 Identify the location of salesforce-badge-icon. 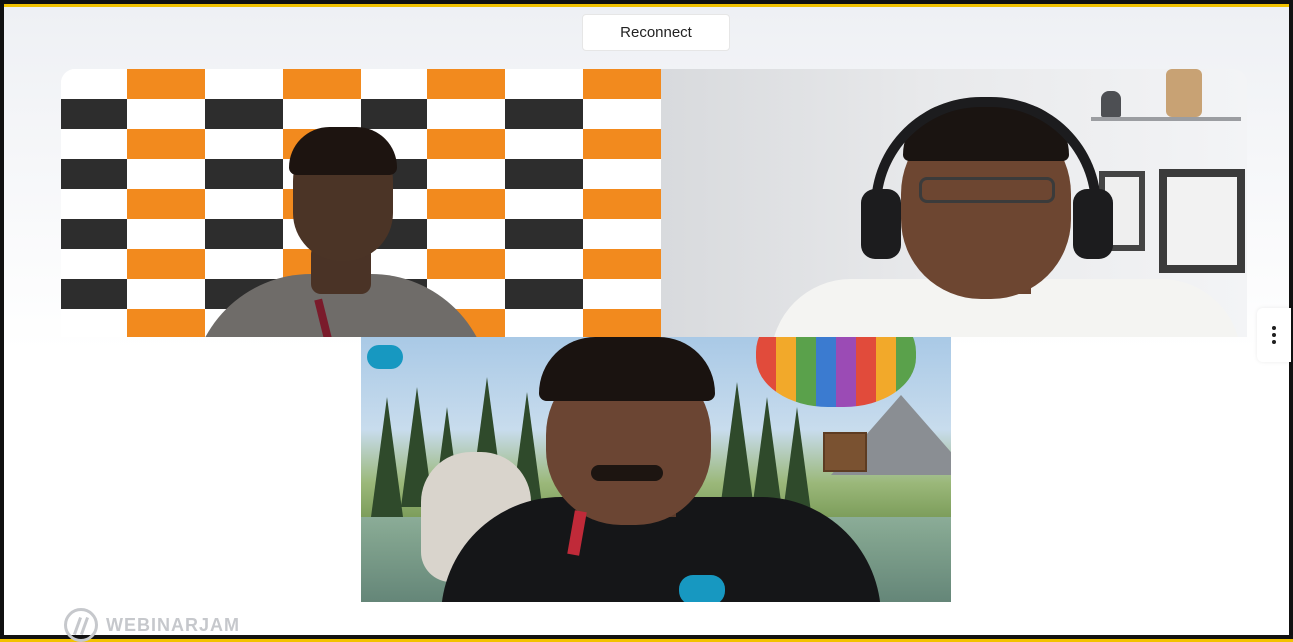
(702, 588).